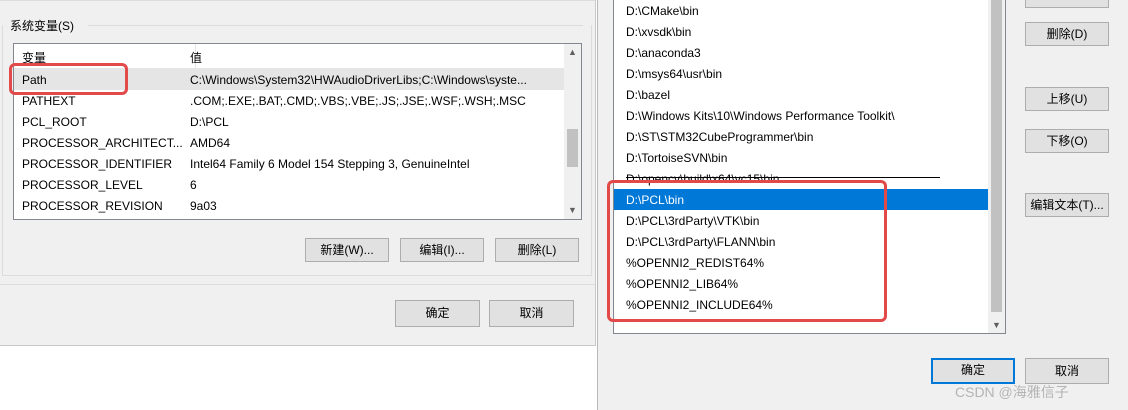 The image size is (1128, 410). What do you see at coordinates (802, 94) in the screenshot?
I see `path-entry: D:\bazel` at bounding box center [802, 94].